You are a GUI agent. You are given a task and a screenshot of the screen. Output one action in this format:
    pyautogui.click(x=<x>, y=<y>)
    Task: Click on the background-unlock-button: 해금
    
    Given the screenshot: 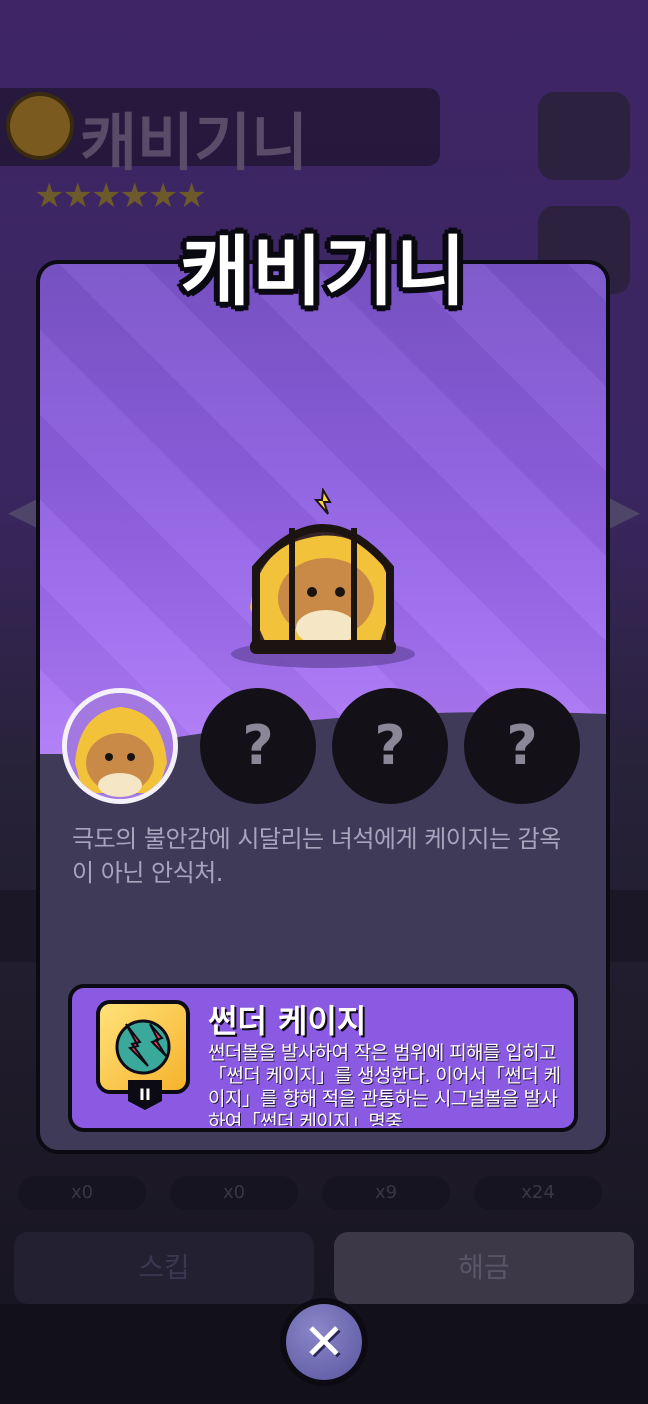 What is the action you would take?
    pyautogui.click(x=484, y=1268)
    